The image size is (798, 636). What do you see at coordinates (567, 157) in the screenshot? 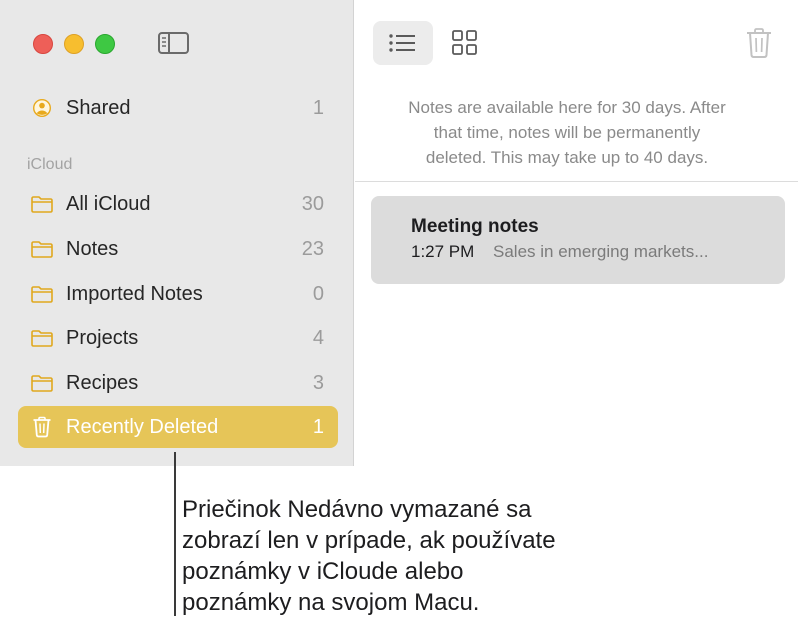
I see `info-line: deleted. This may take up to 40 days.` at bounding box center [567, 157].